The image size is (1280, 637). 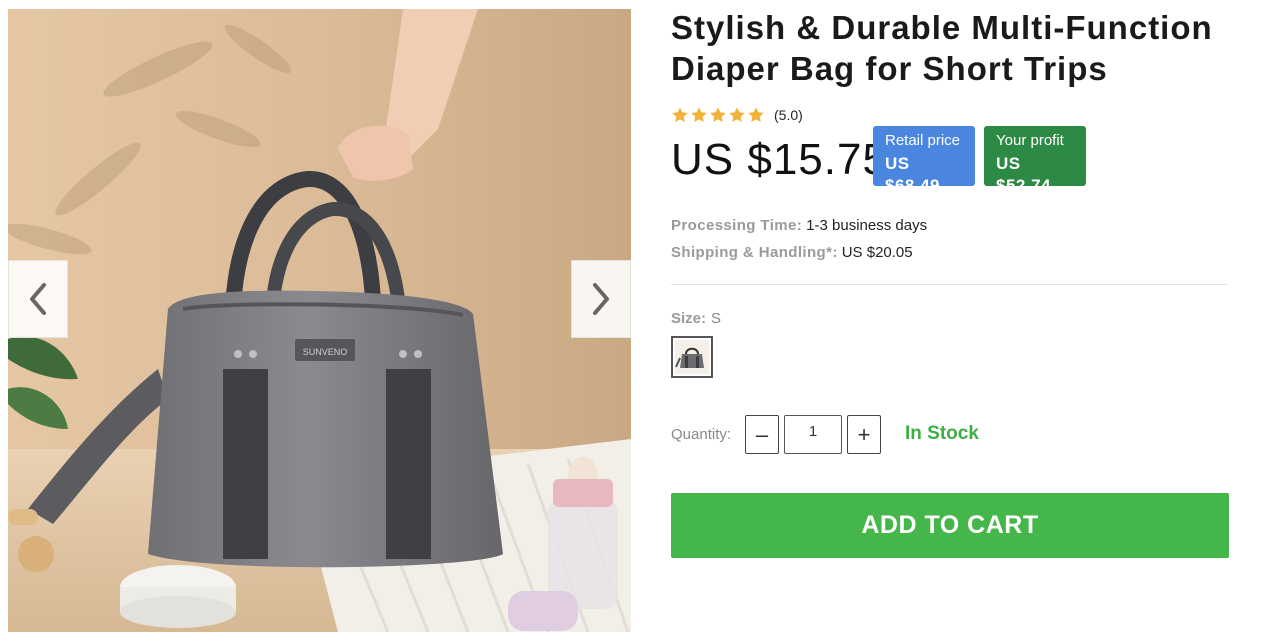 I want to click on retail-price-badge: Retail price US $68.49, so click(x=924, y=160).